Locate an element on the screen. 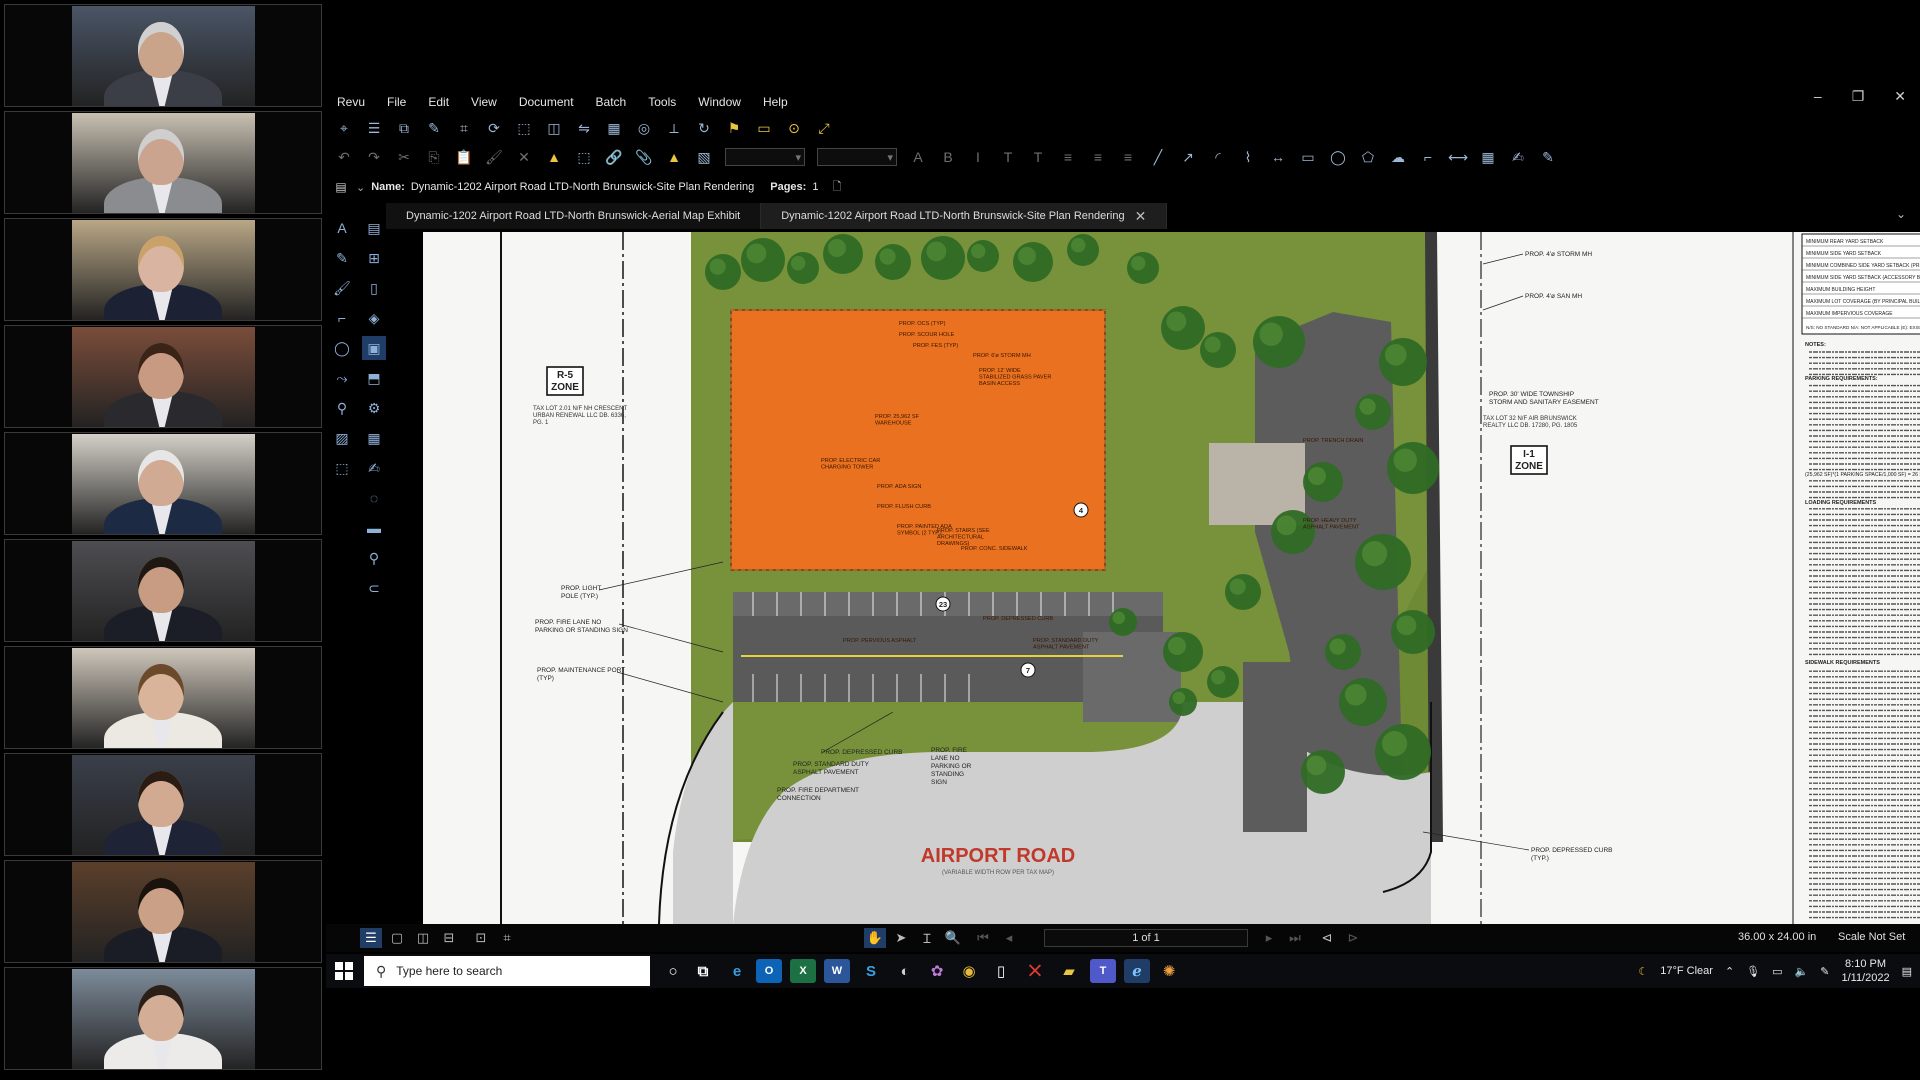 This screenshot has width=1920, height=1080. menu-item-tools: Tools is located at coordinates (662, 102).